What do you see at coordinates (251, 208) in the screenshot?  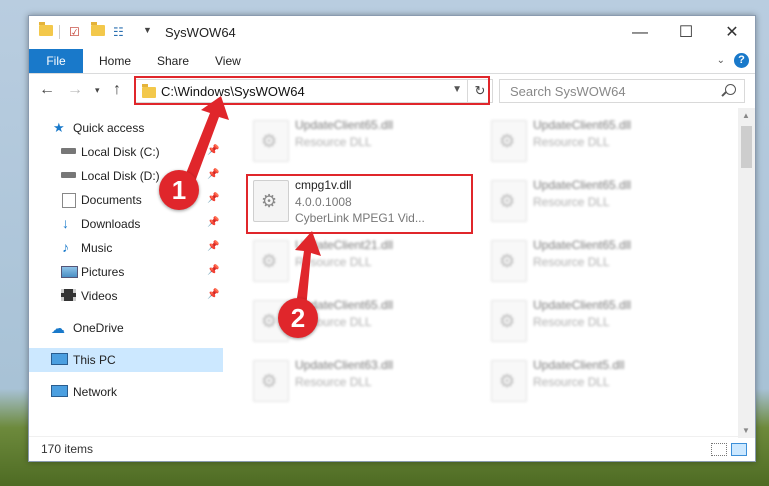 I see `annotation-arrows` at bounding box center [251, 208].